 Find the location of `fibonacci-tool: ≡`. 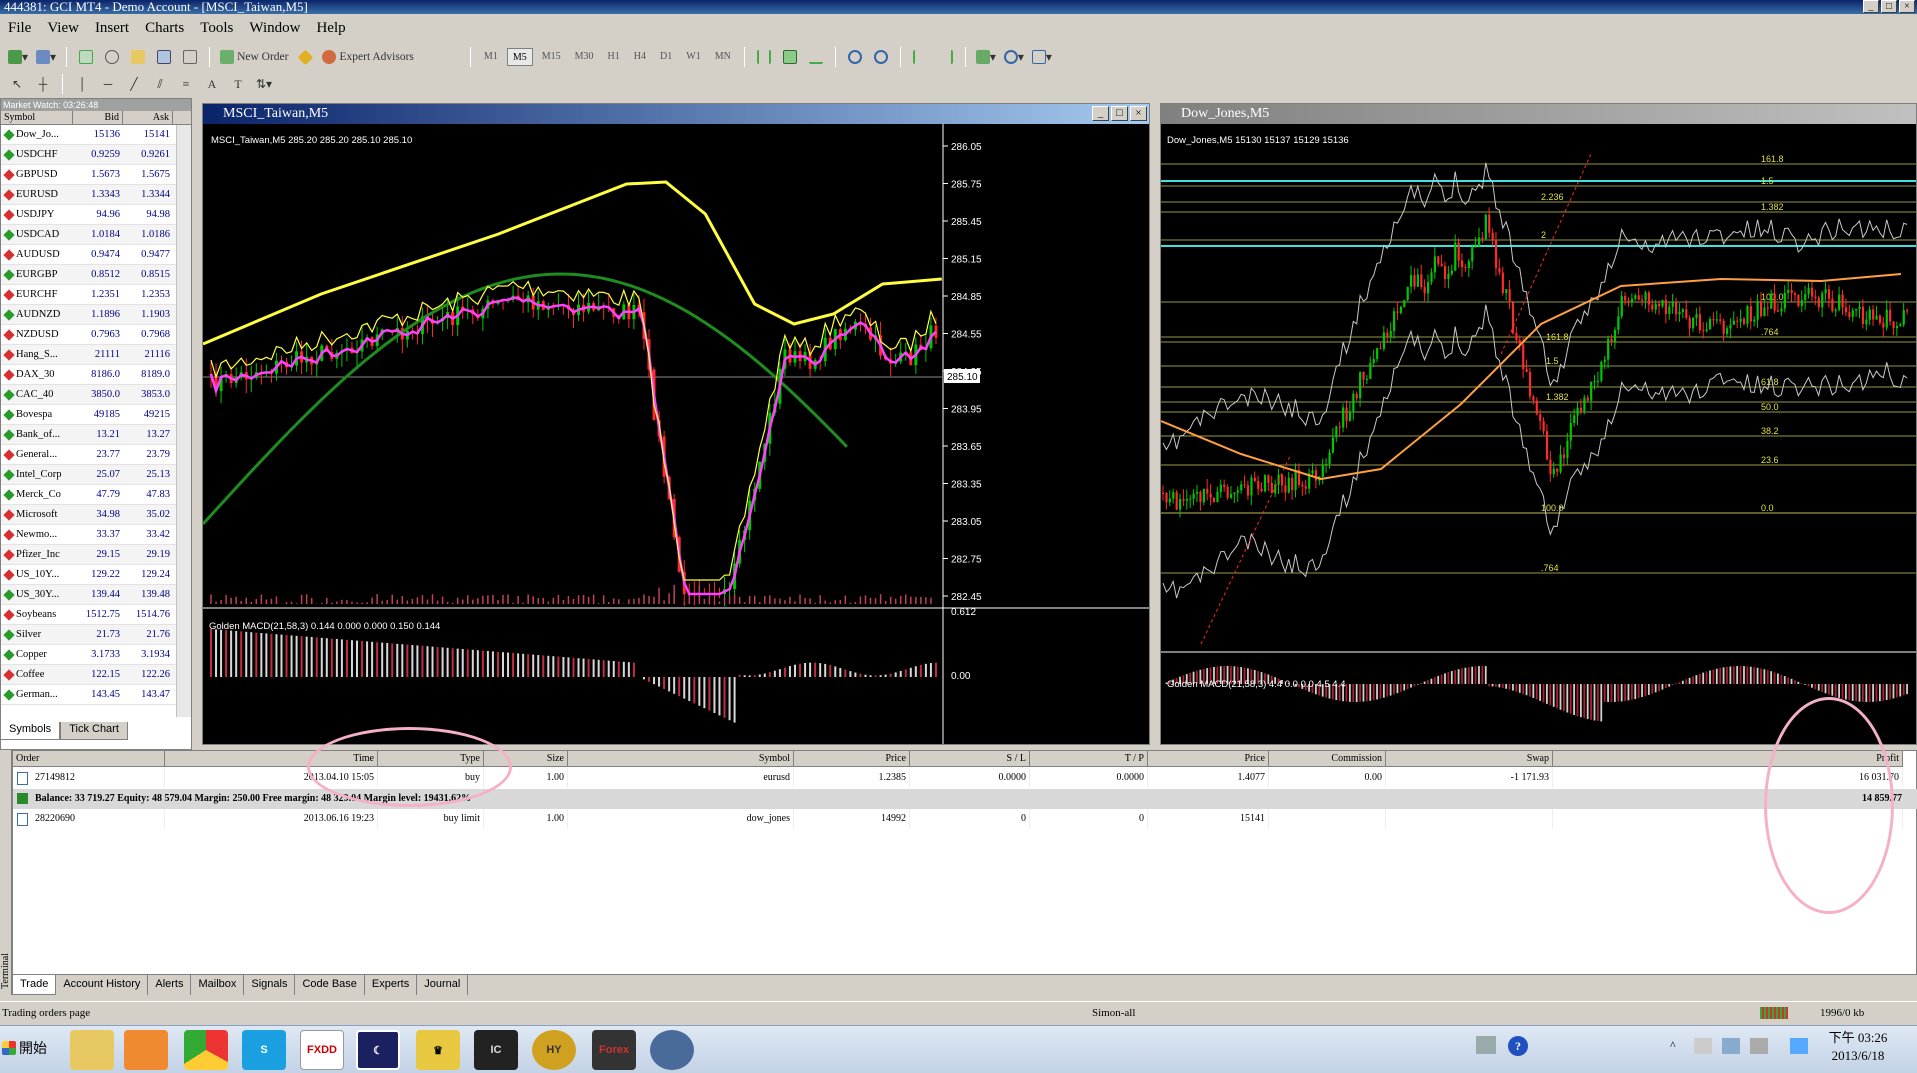

fibonacci-tool: ≡ is located at coordinates (186, 84).